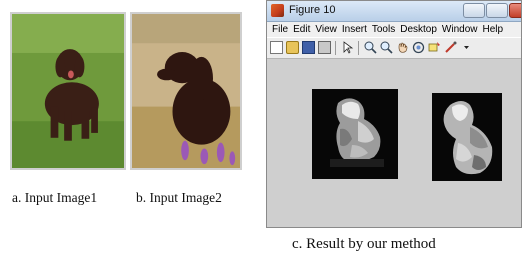  Describe the element at coordinates (326, 29) in the screenshot. I see `menu-view: View` at that location.